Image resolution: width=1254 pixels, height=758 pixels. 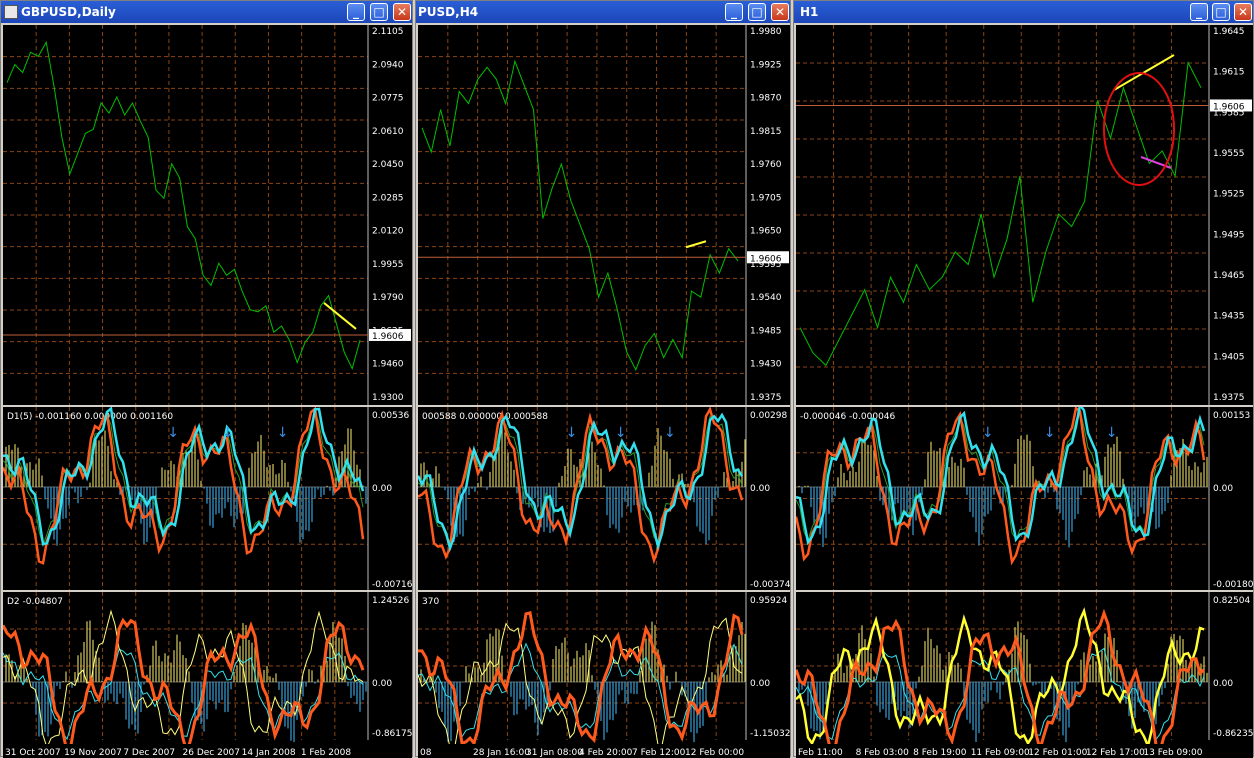 What do you see at coordinates (1229, 357) in the screenshot?
I see `price-axis-label: 1.9405` at bounding box center [1229, 357].